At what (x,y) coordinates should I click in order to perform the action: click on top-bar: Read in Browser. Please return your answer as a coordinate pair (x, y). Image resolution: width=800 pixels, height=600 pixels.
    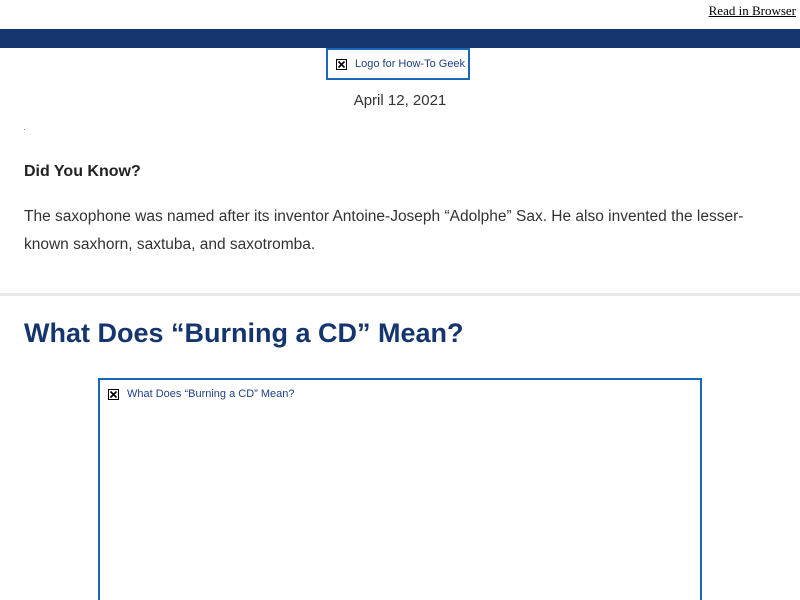
    Looking at the image, I should click on (400, 14).